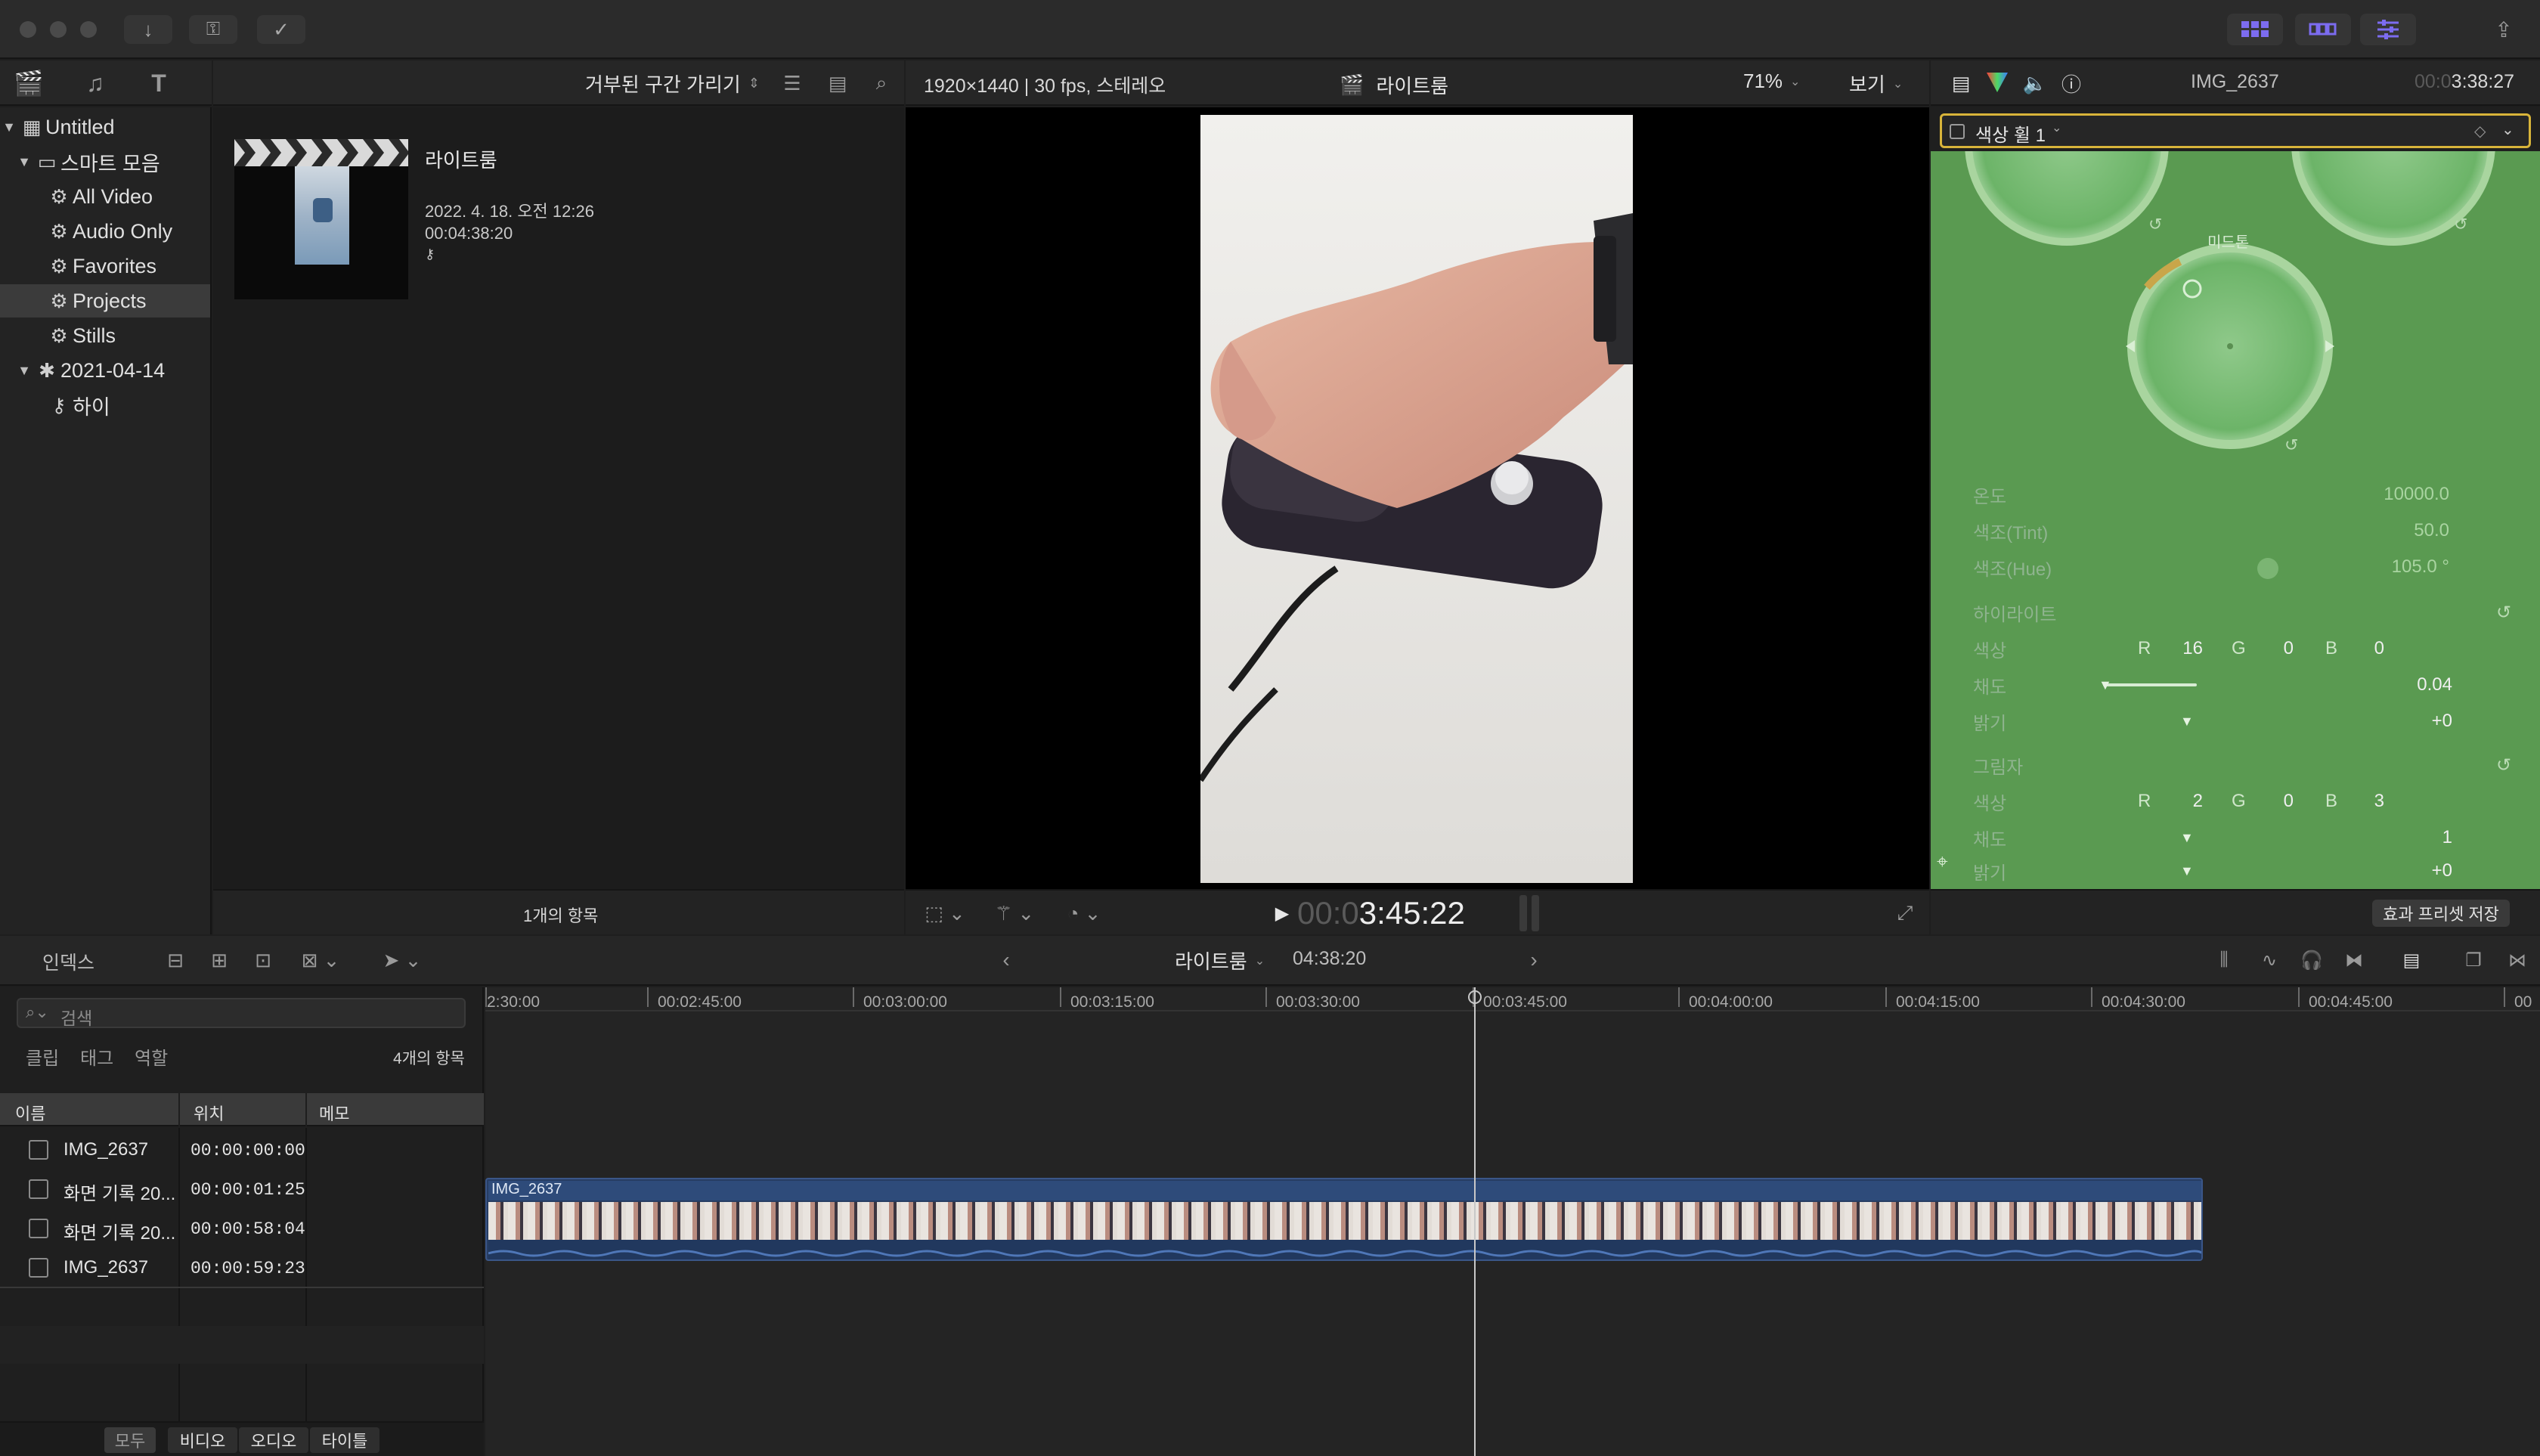 This screenshot has width=2540, height=1456. What do you see at coordinates (945, 913) in the screenshot?
I see `transform-popup: ⬚ ⌄` at bounding box center [945, 913].